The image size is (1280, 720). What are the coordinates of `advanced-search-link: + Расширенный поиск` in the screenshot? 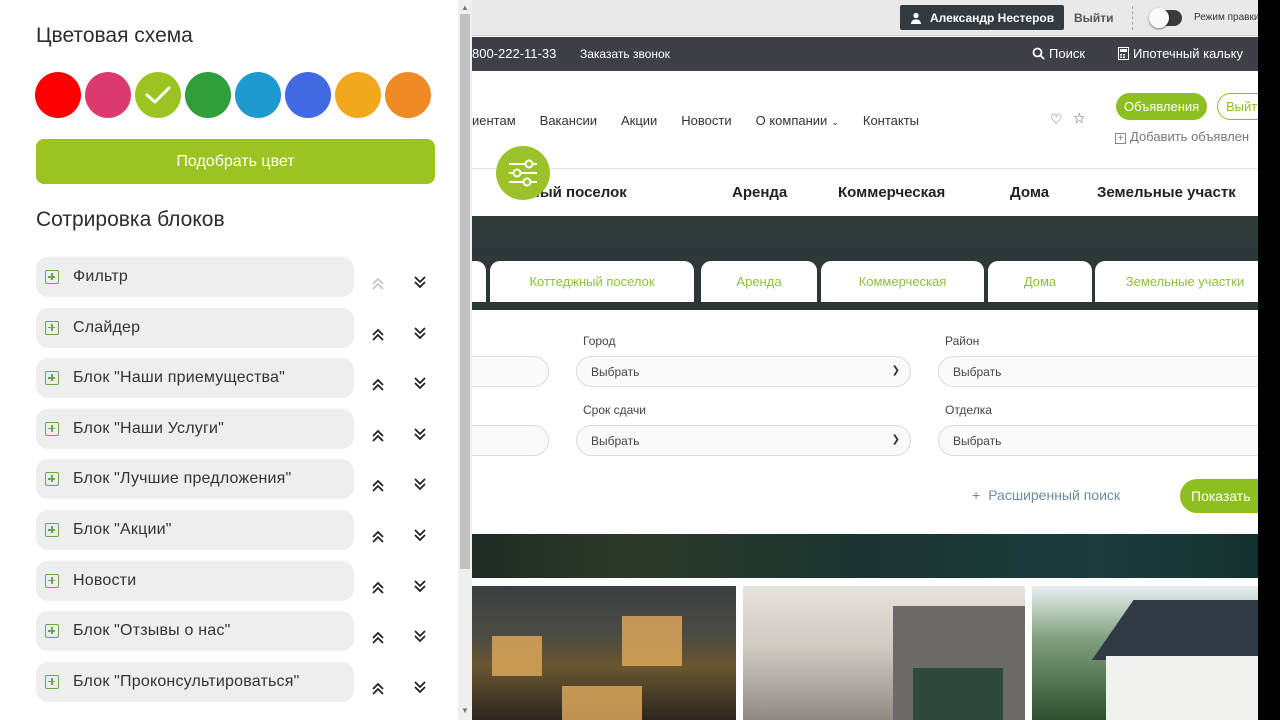 It's located at (1046, 495).